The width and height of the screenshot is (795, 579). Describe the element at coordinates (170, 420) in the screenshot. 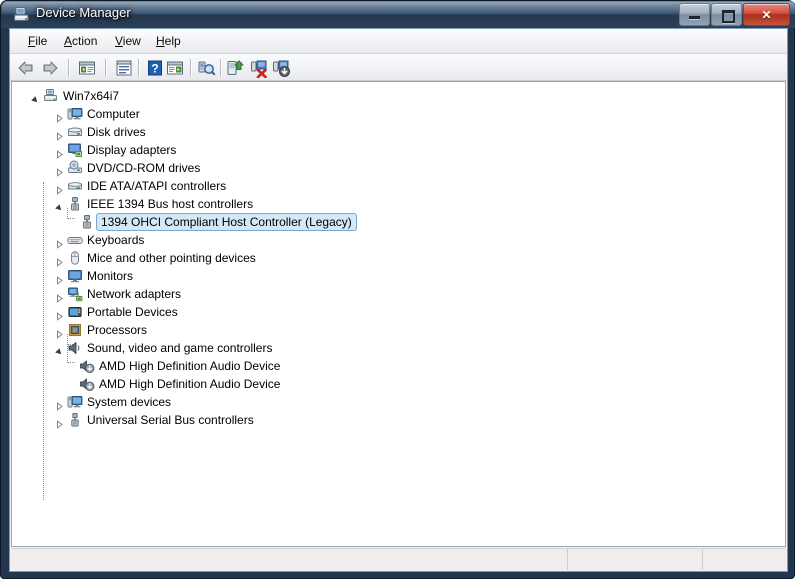

I see `tree-node-label: Universal Serial Bus controllers` at that location.